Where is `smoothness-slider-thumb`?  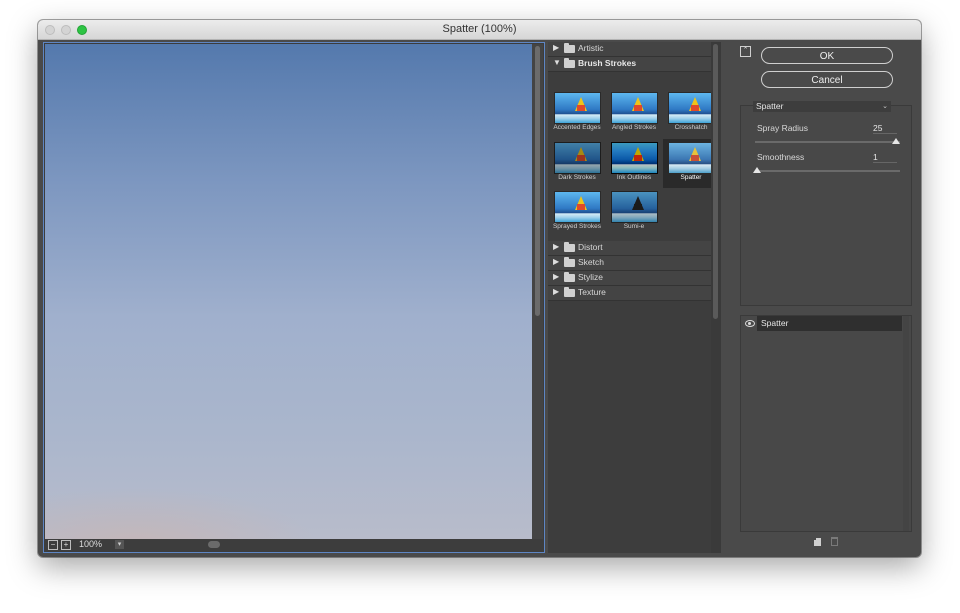
smoothness-slider-thumb is located at coordinates (757, 170).